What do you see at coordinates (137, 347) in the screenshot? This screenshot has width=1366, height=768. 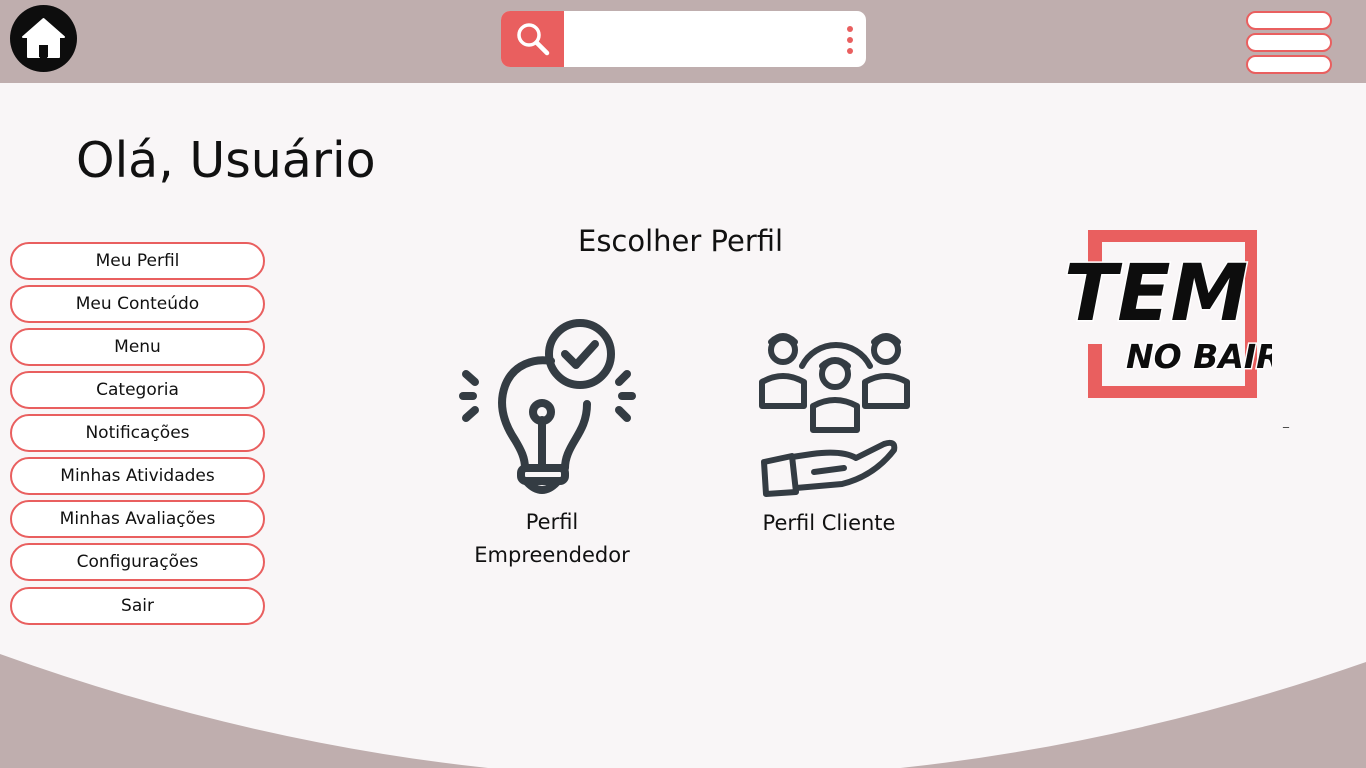 I see `sidebar-item-menu: Menu` at bounding box center [137, 347].